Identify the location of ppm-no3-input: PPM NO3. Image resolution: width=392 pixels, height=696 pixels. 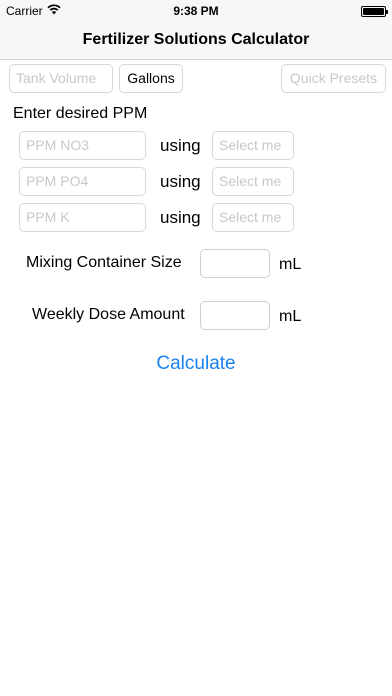
(82, 145).